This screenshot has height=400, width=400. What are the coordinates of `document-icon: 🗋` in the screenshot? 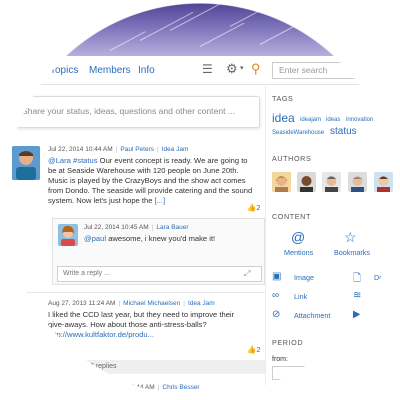 It's located at (357, 279).